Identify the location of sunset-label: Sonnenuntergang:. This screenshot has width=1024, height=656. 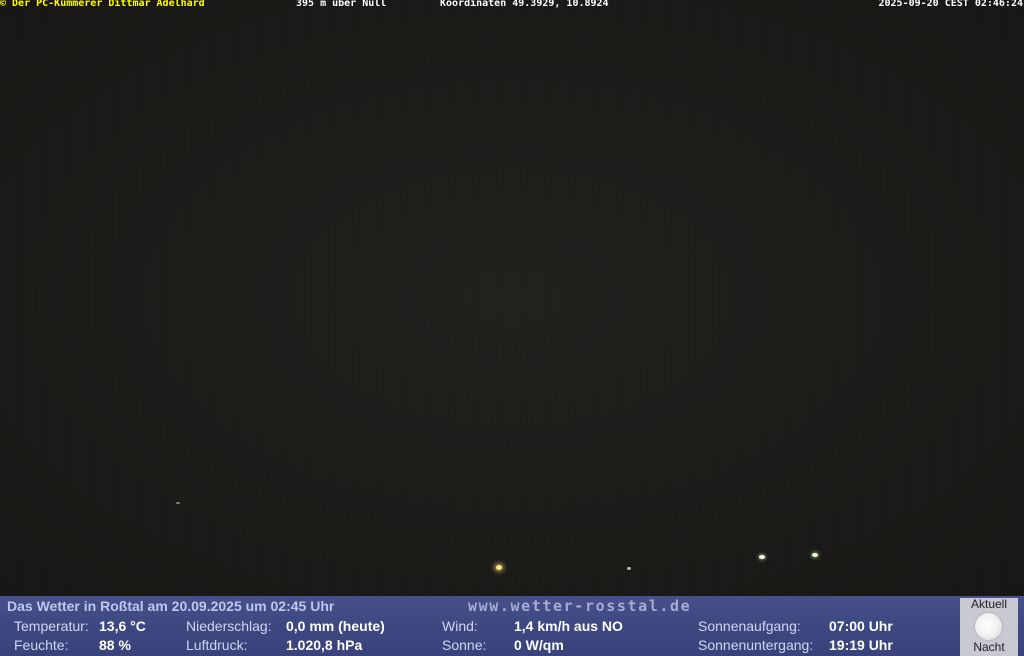
(756, 645).